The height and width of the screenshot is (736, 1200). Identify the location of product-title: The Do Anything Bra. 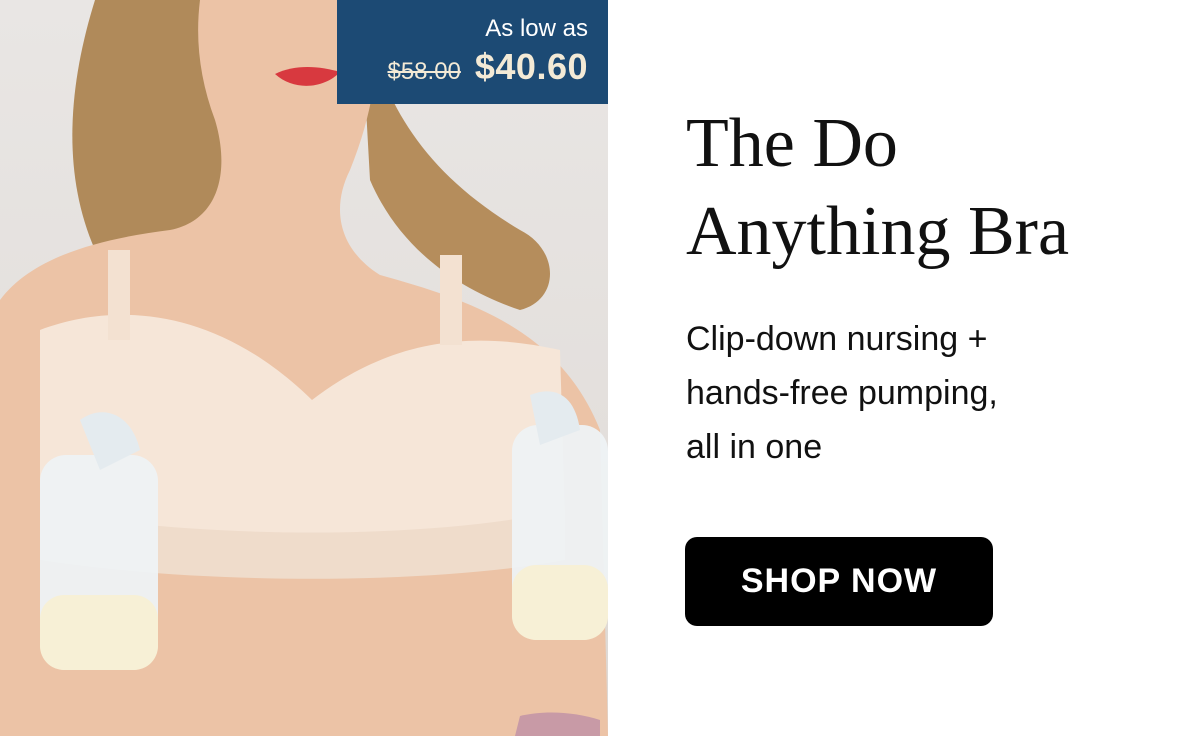
(926, 188).